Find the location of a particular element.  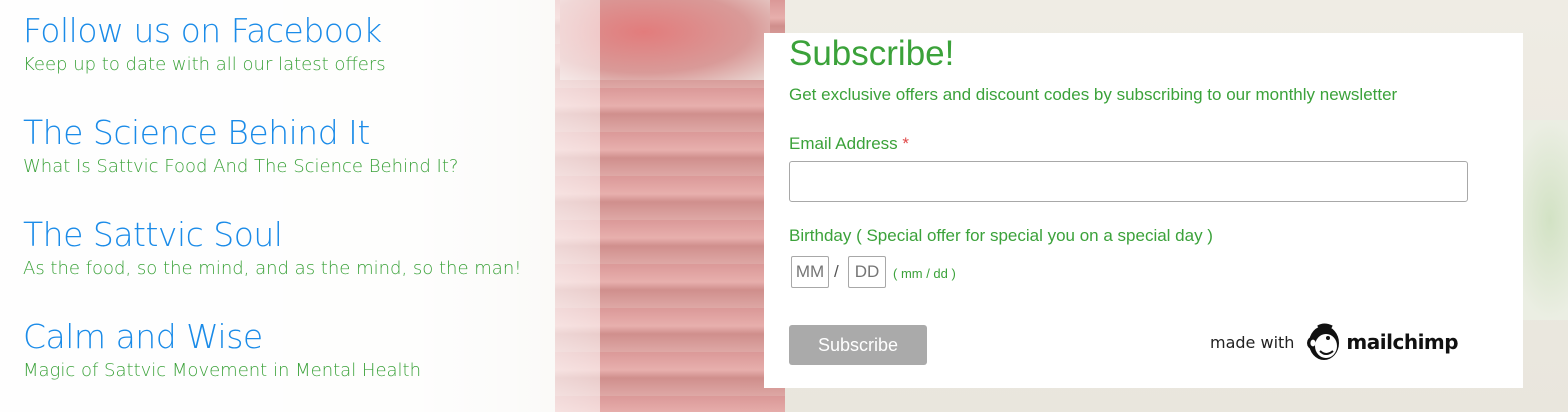

subscribe-button: Subscribe is located at coordinates (858, 345).